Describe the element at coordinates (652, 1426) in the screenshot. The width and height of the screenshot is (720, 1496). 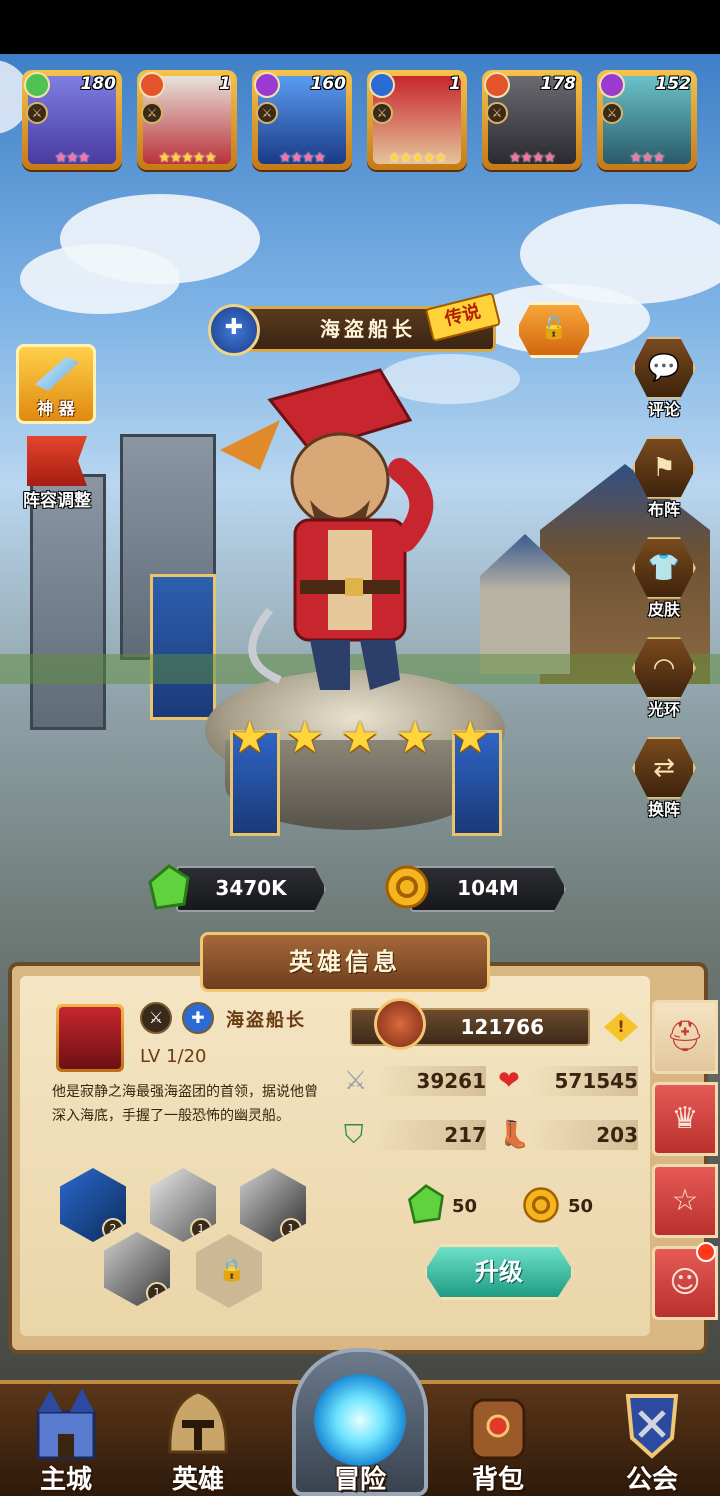
I see `guild-crest-icon` at that location.